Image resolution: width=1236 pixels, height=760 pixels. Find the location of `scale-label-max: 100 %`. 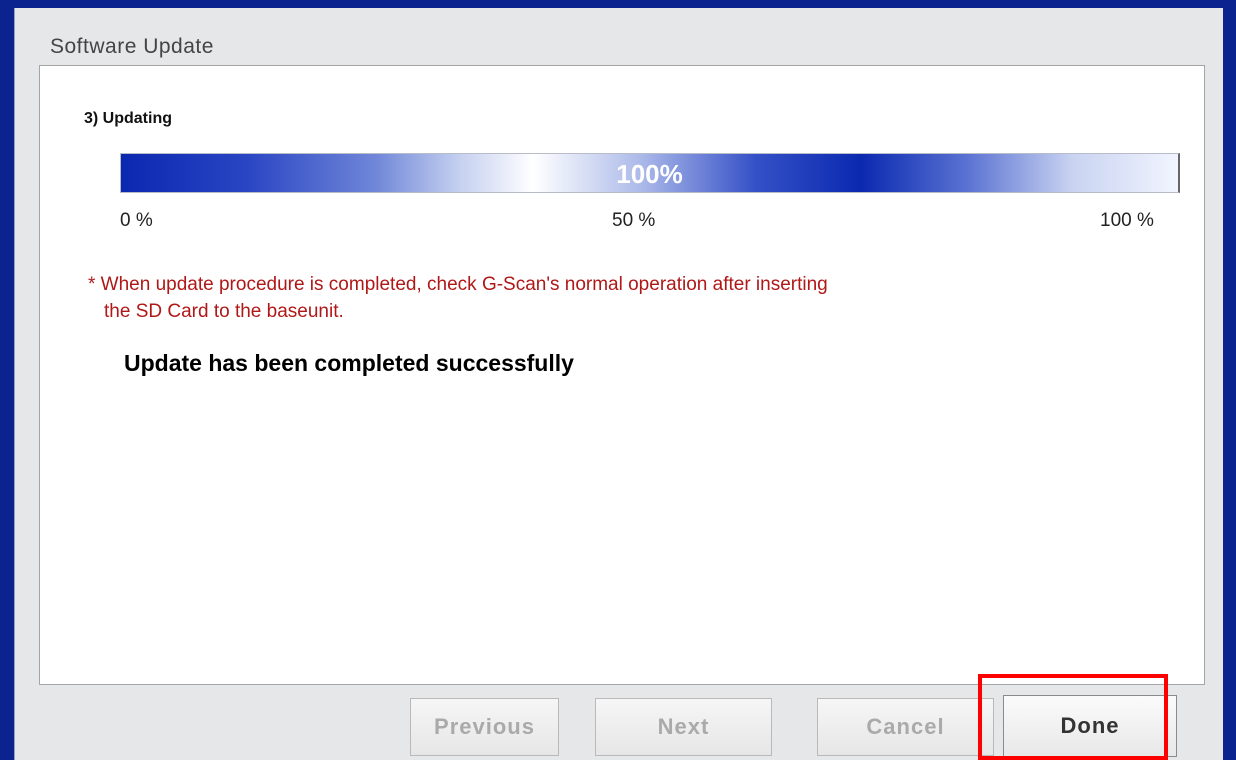

scale-label-max: 100 % is located at coordinates (1127, 220).